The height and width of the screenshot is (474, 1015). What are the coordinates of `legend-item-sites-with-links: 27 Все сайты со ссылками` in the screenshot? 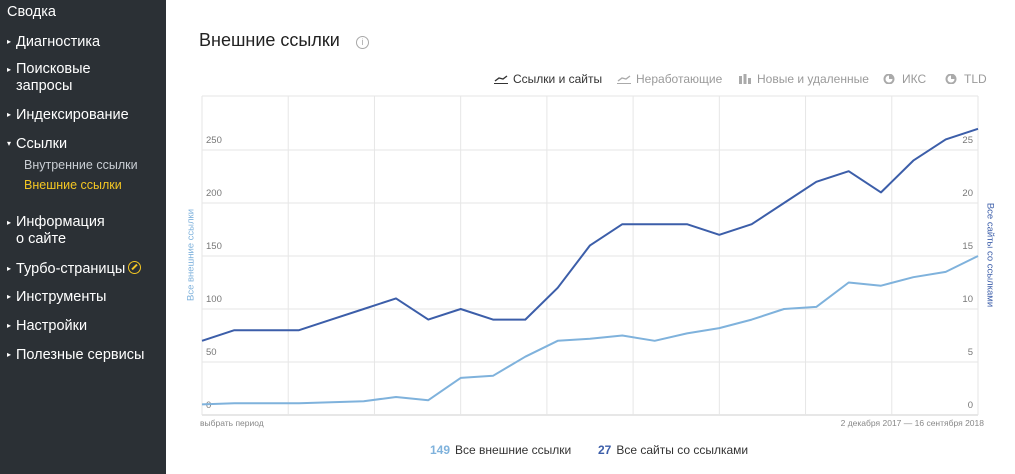 It's located at (673, 450).